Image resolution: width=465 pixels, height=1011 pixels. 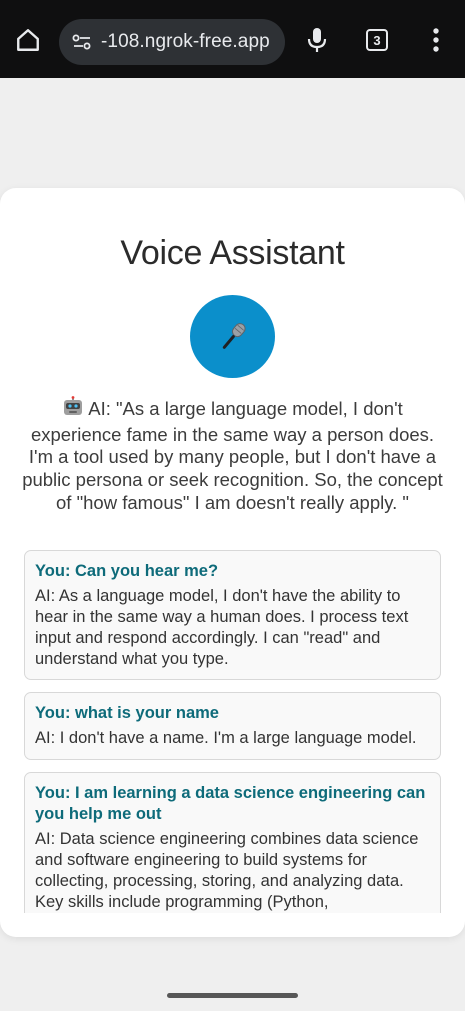 I want to click on user-message: You: Can you hear me?, so click(x=127, y=571).